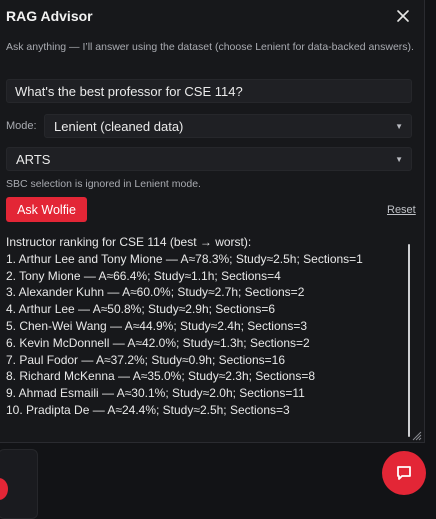 The image size is (436, 519). I want to click on sbc-select: ARTS ▼, so click(209, 159).